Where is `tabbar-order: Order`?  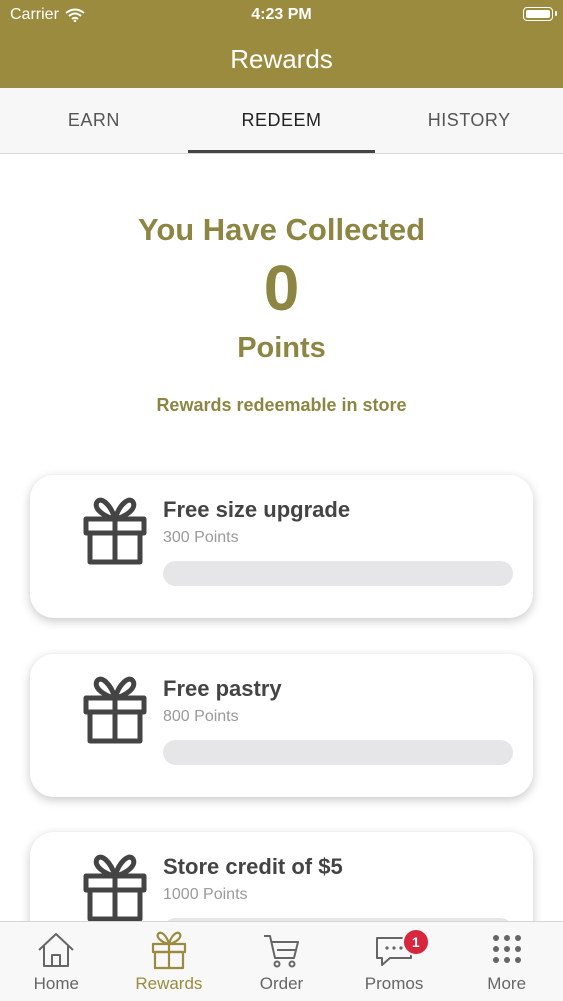 tabbar-order: Order is located at coordinates (281, 961).